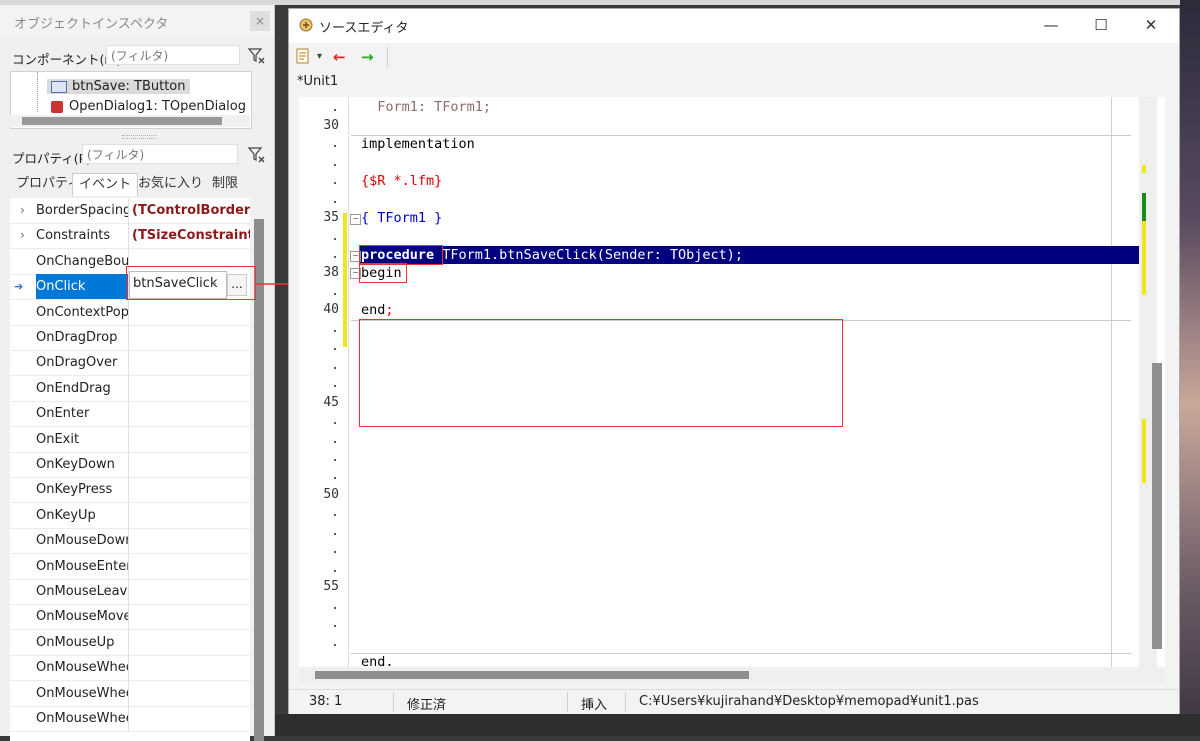 The height and width of the screenshot is (741, 1200). I want to click on maximize-button: ☐, so click(1101, 25).